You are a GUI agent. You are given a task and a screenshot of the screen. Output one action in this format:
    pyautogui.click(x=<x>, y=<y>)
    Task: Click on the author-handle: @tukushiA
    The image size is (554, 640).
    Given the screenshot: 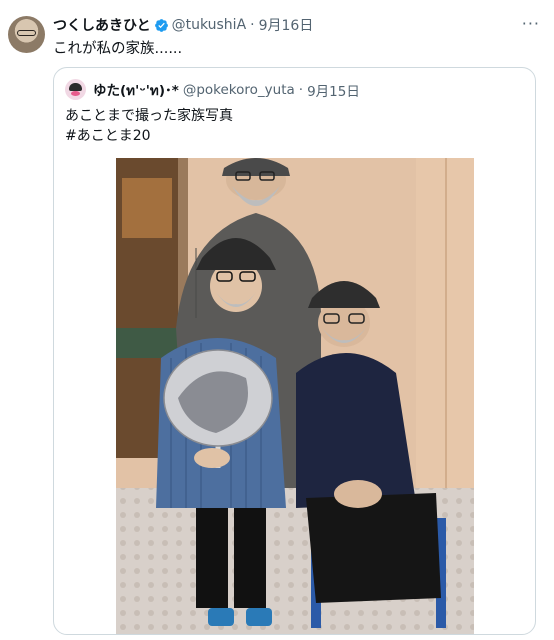 What is the action you would take?
    pyautogui.click(x=209, y=25)
    